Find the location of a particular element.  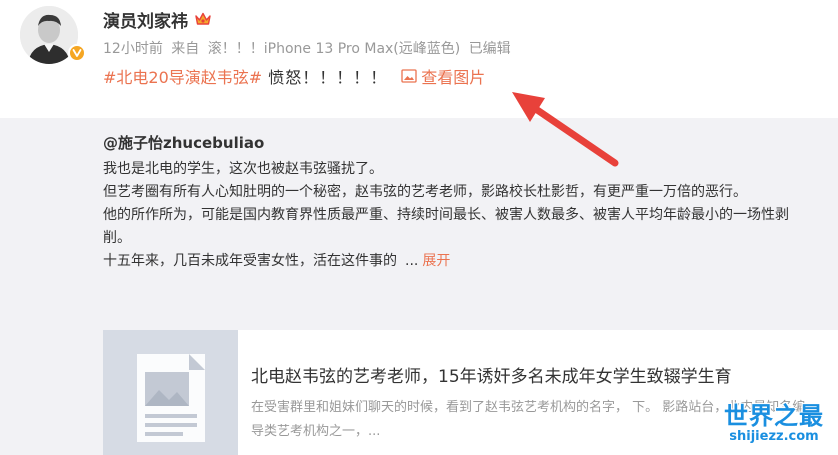

view-image-label: 查看图片 is located at coordinates (453, 76).